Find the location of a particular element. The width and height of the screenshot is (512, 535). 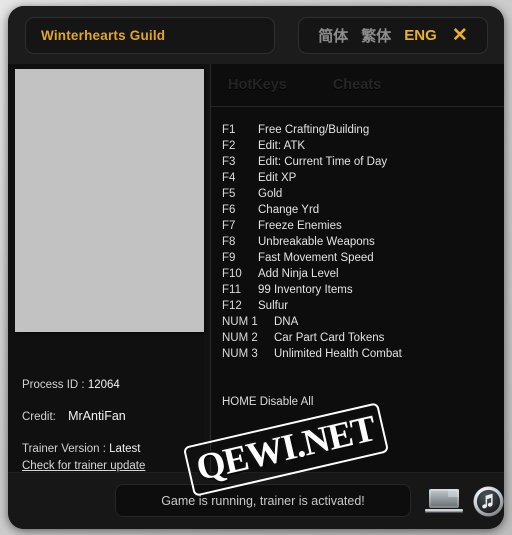

hotkey-description: Edit: Current Time of Day is located at coordinates (323, 162).